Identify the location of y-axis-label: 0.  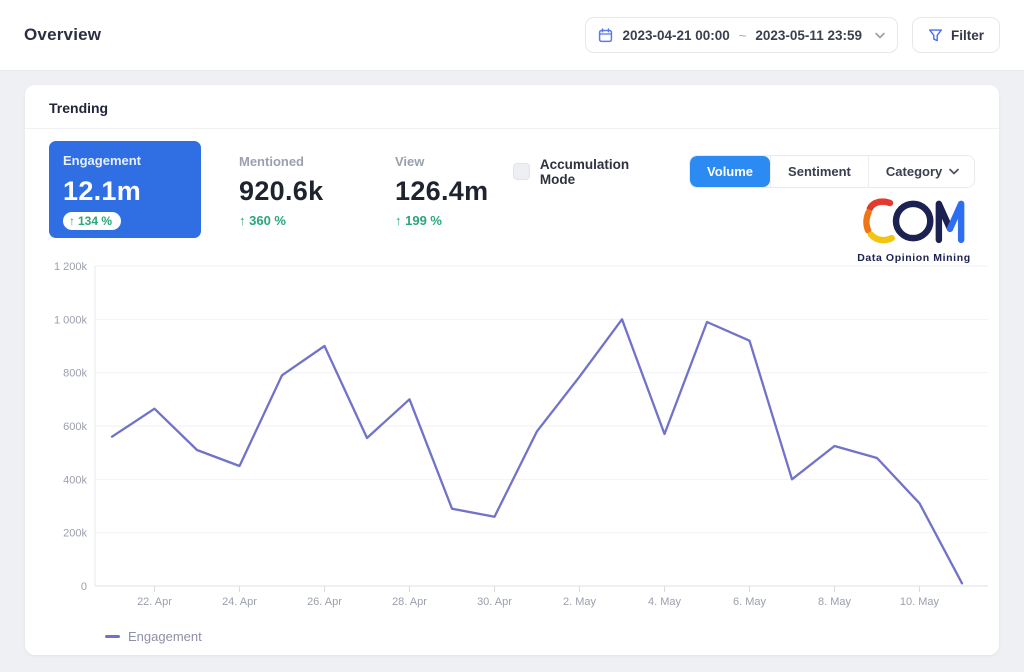
(84, 587).